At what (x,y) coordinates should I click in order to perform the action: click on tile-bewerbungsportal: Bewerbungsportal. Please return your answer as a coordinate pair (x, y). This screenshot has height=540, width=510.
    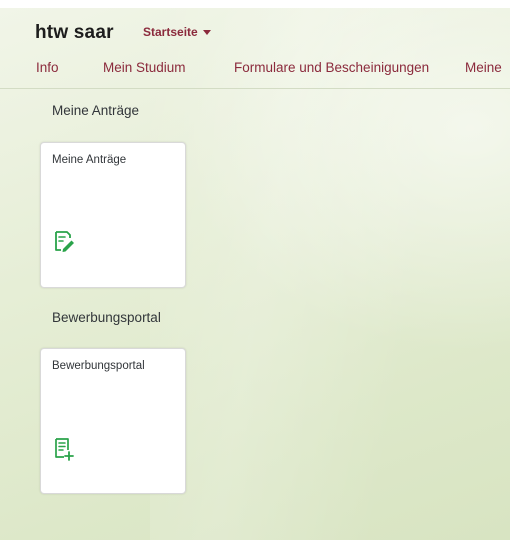
    Looking at the image, I should click on (113, 421).